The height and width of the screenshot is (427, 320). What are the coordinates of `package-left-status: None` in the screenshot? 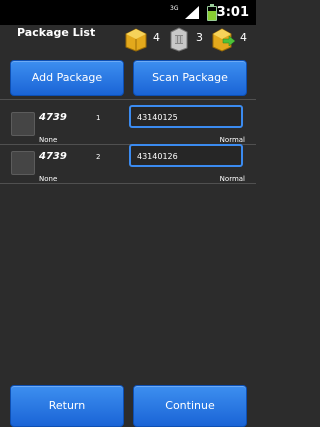 It's located at (48, 179).